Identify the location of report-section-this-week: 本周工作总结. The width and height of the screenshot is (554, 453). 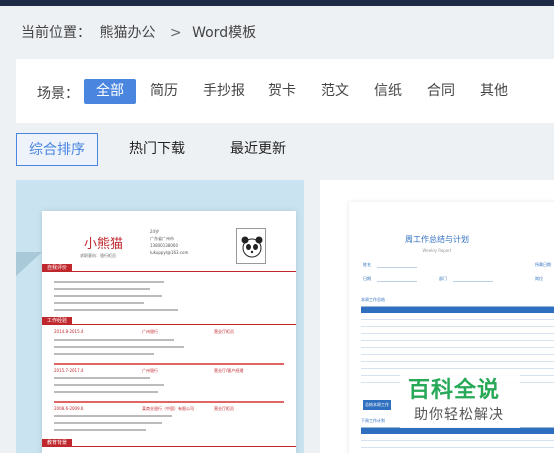
(373, 299).